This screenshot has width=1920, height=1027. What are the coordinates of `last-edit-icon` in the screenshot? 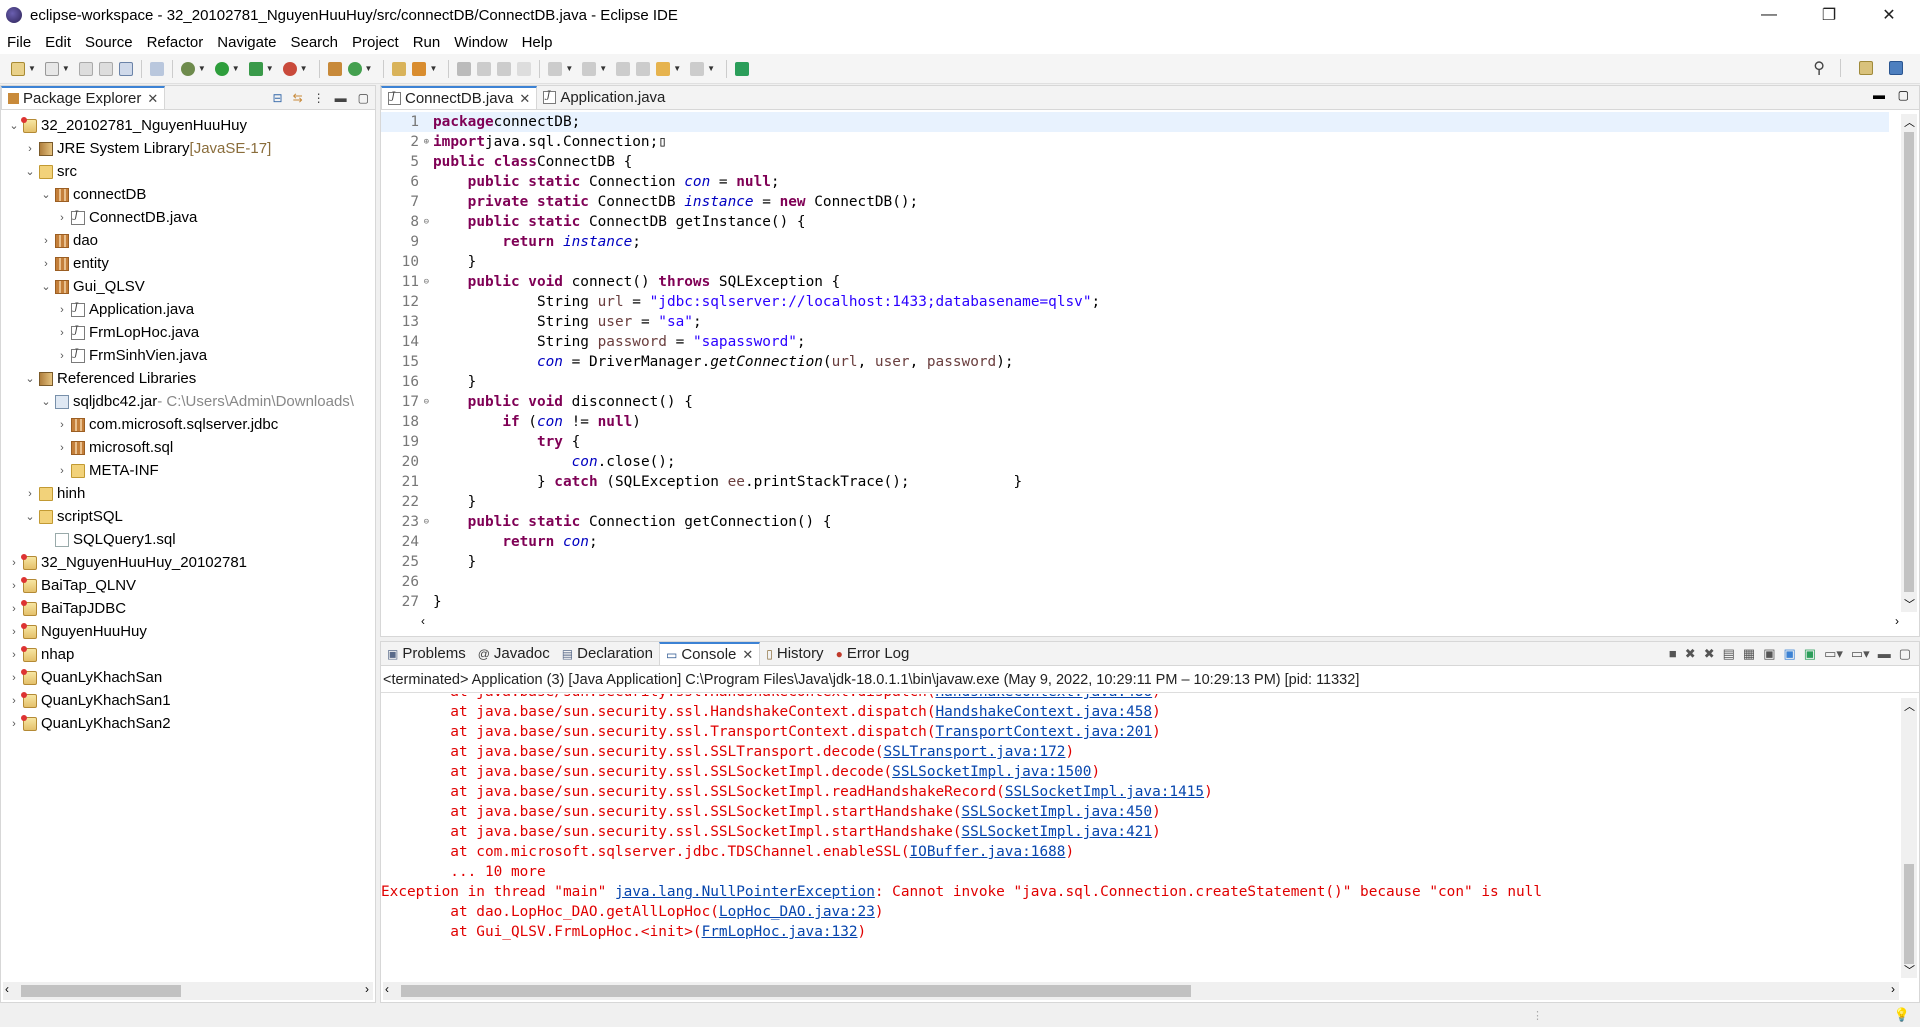 It's located at (623, 68).